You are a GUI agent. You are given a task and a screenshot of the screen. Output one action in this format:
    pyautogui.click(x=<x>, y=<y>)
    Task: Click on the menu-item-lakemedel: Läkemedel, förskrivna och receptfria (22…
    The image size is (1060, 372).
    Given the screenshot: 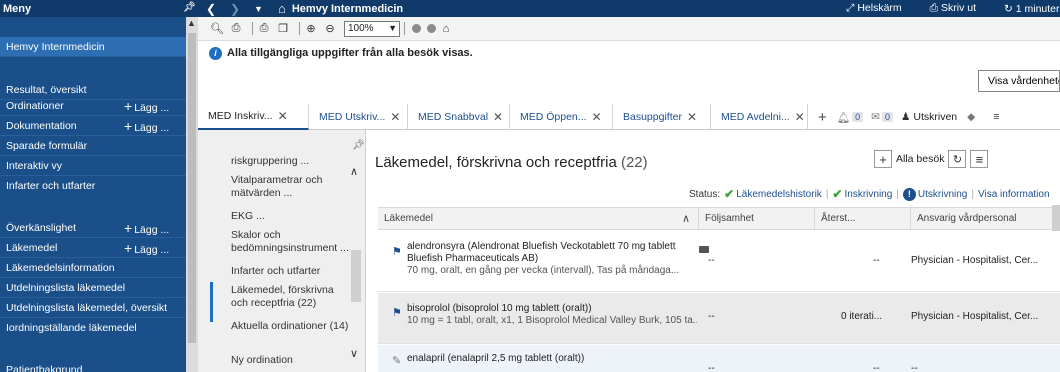 What is the action you would take?
    pyautogui.click(x=290, y=297)
    